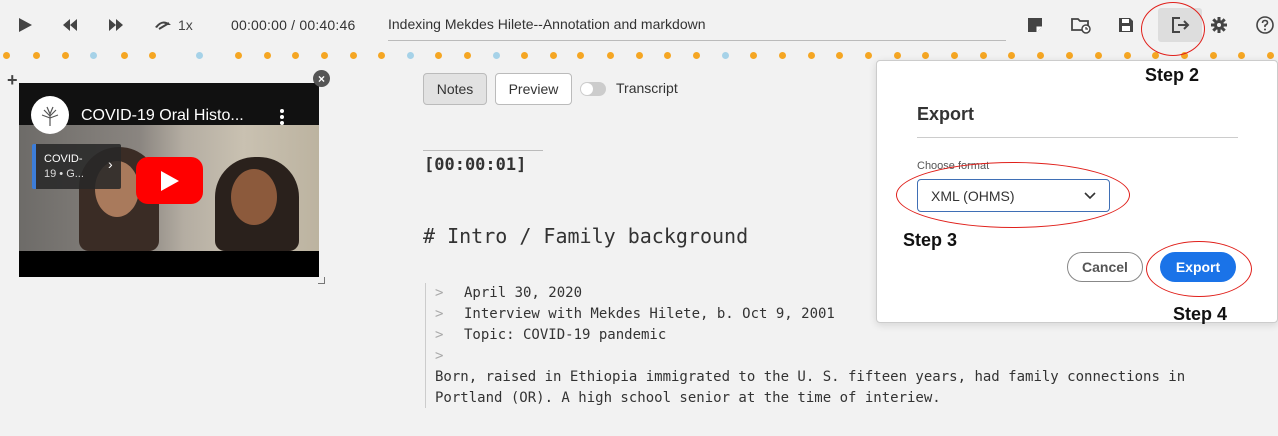 This screenshot has height=436, width=1278. Describe the element at coordinates (50, 115) in the screenshot. I see `channel-logo` at that location.